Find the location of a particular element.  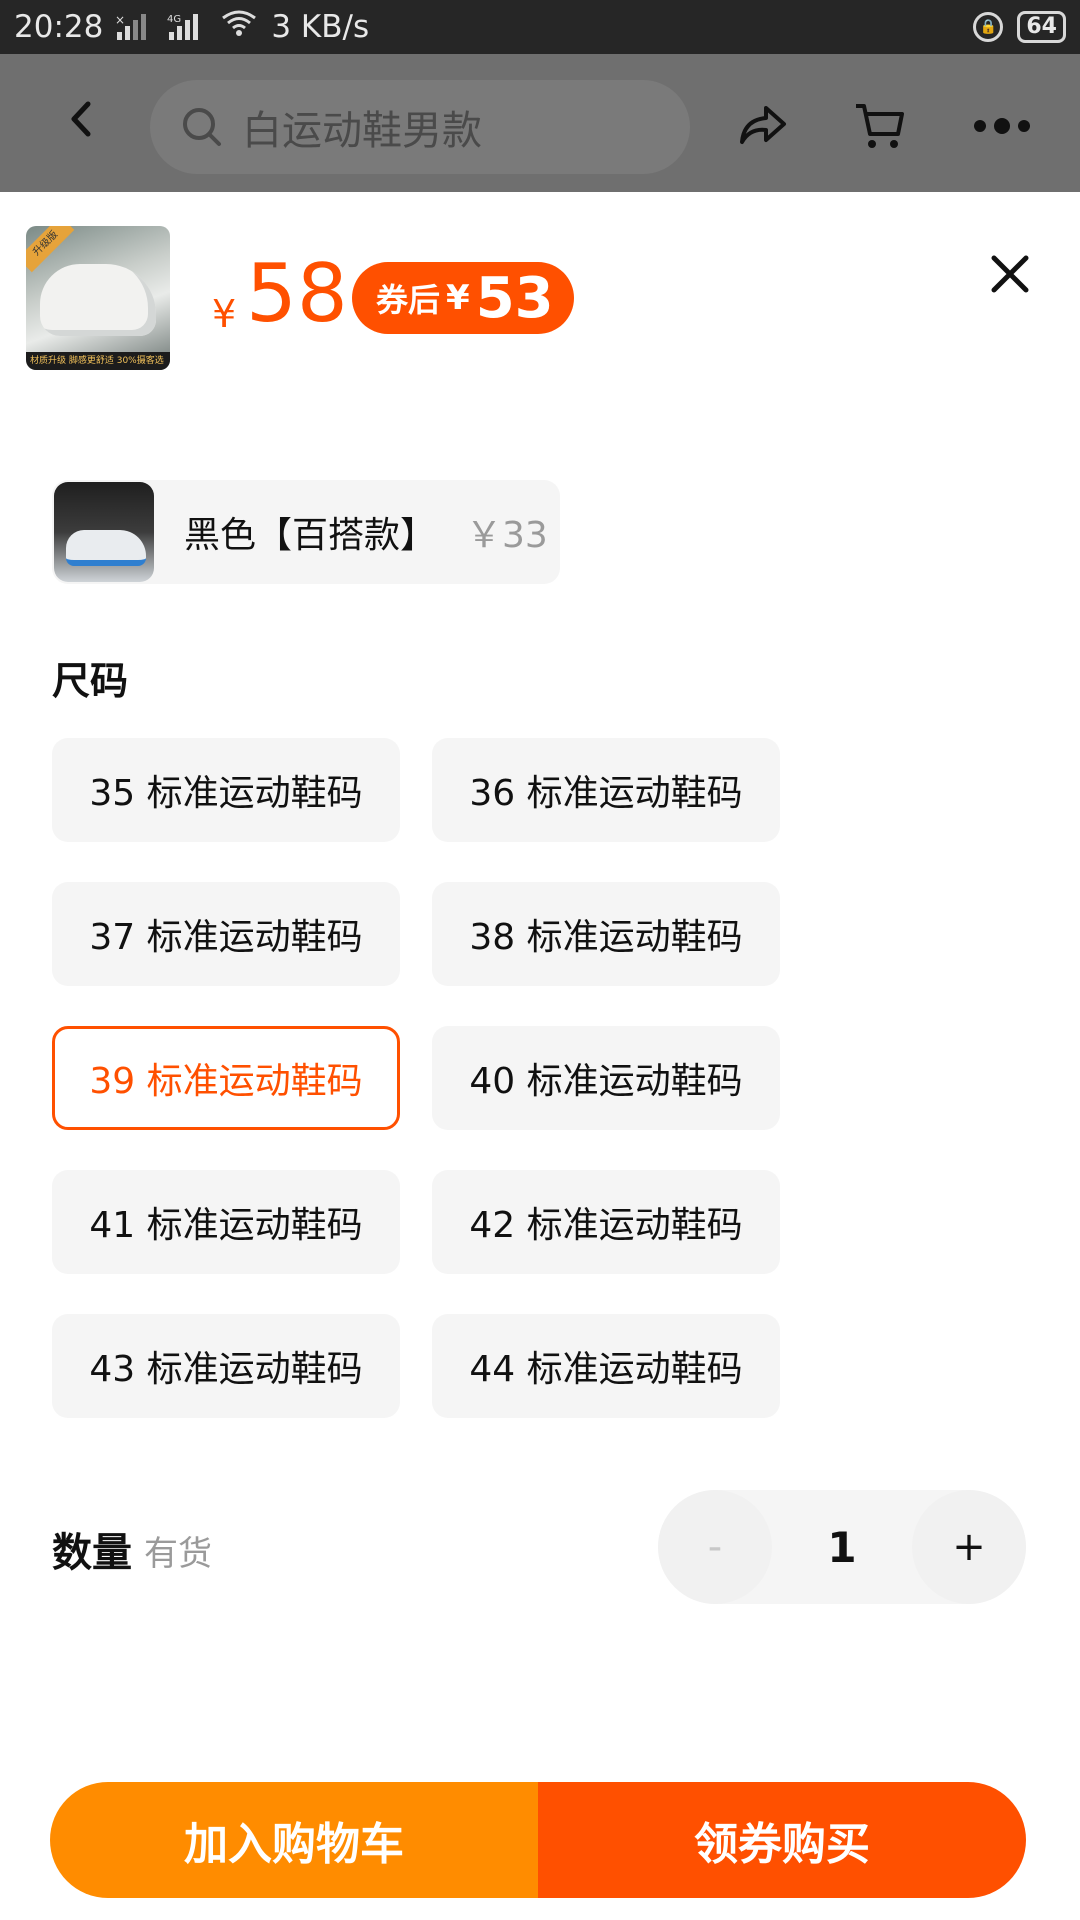

color-option: 黑色【百搭款】 ￥33 is located at coordinates (306, 532).